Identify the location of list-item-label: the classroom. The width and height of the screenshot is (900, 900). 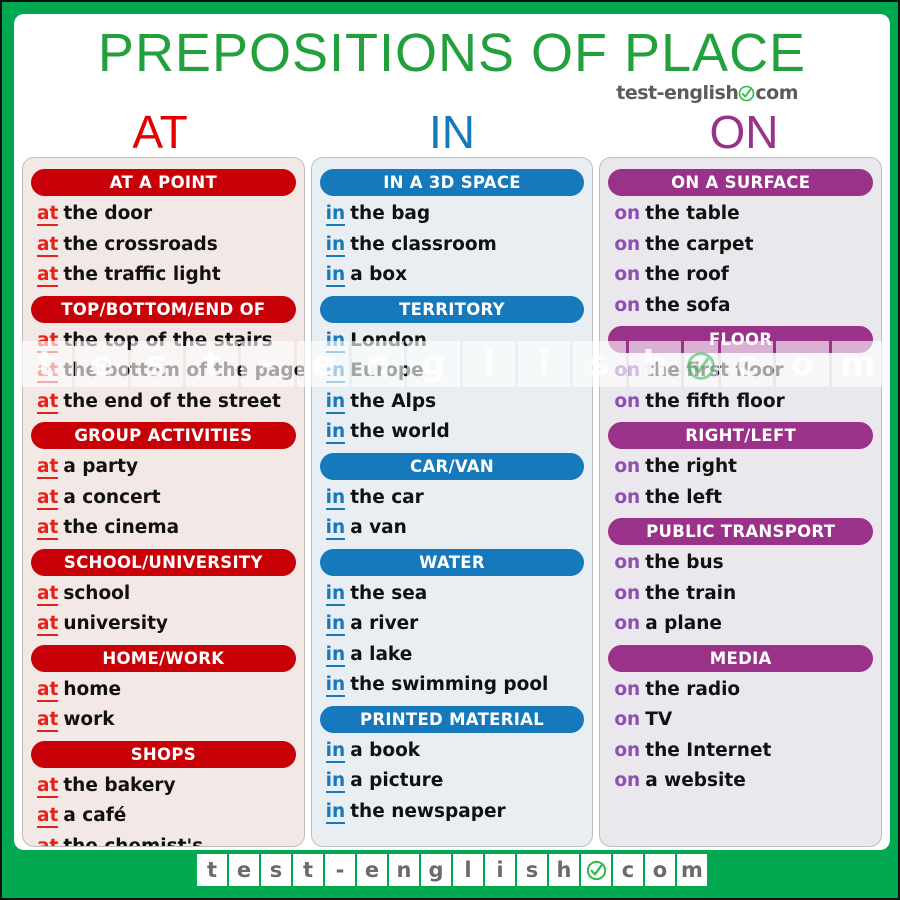
(423, 244).